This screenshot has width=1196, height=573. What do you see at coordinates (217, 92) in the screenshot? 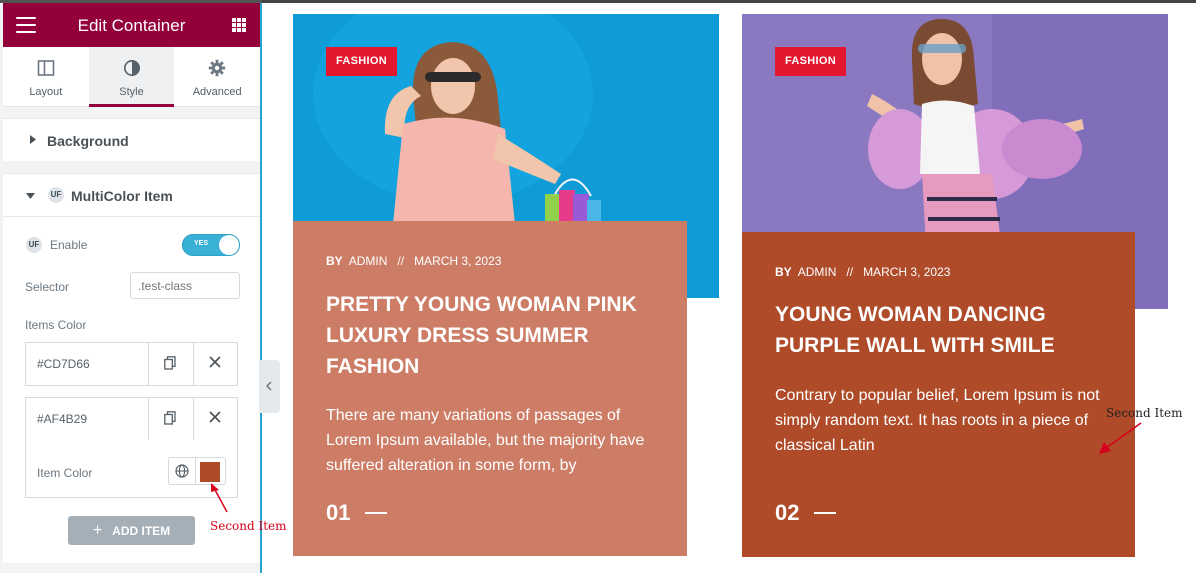
I see `tab-advanced-label: Advanced` at bounding box center [217, 92].